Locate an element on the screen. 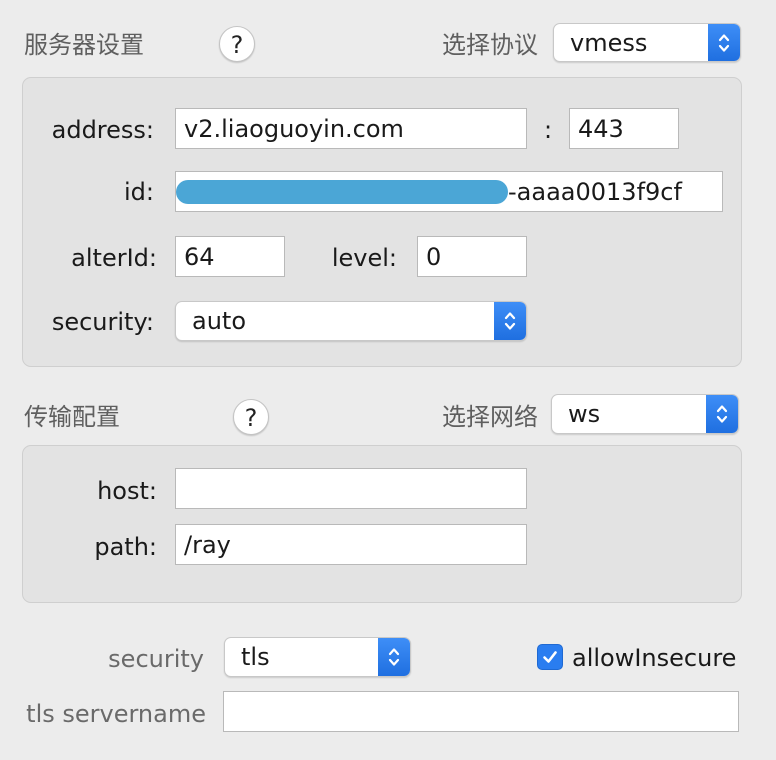  alterid-field: 64 is located at coordinates (230, 256).